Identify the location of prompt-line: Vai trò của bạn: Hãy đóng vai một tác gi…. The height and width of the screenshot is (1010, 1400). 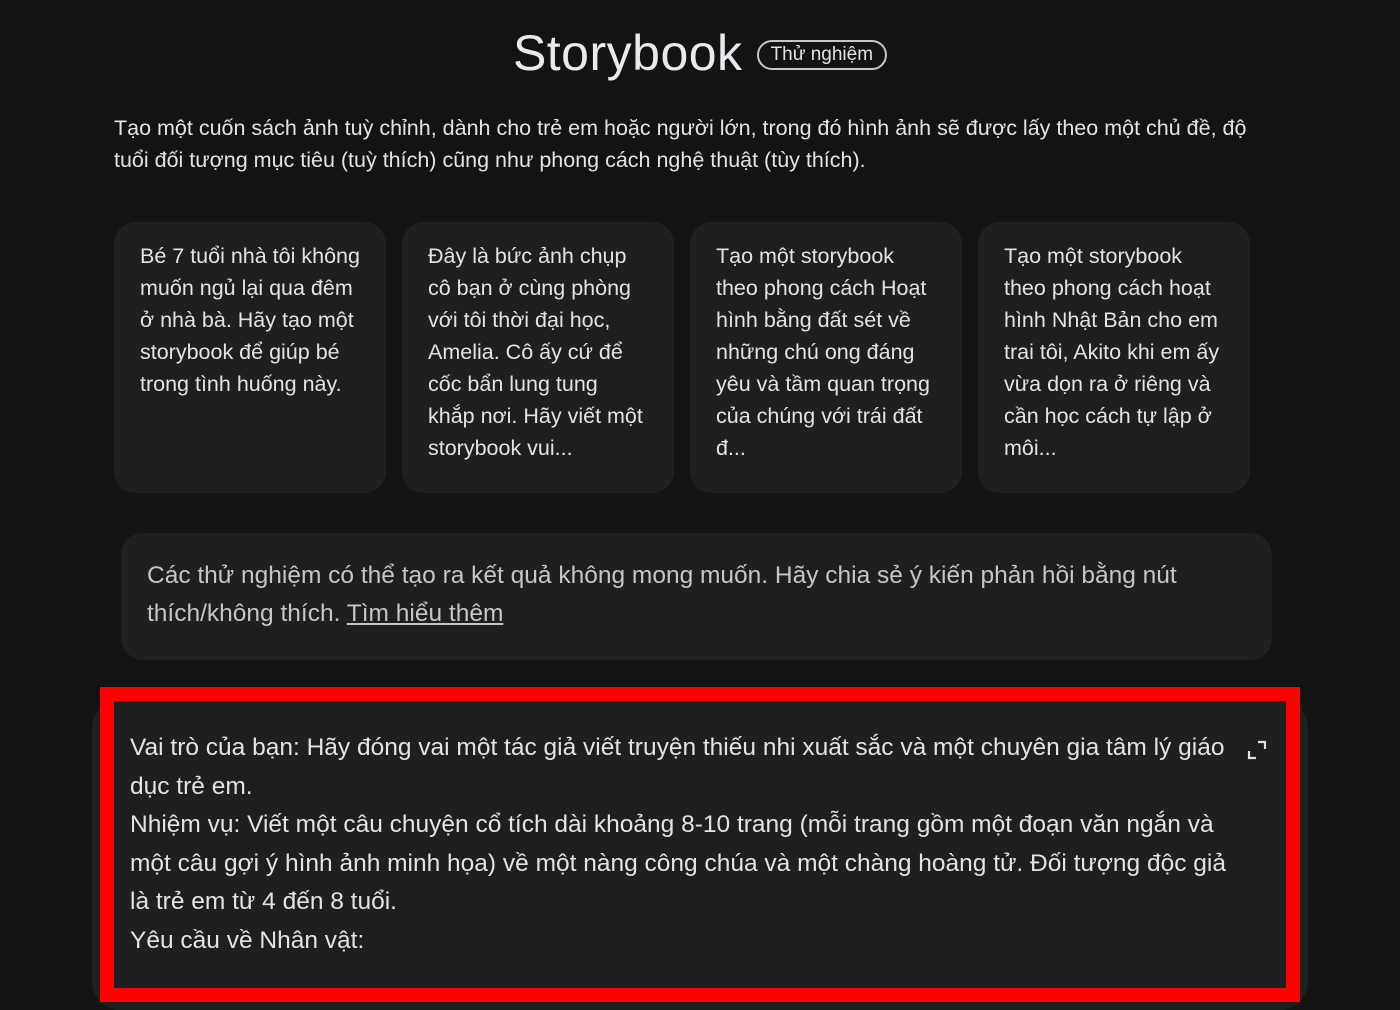
(677, 767).